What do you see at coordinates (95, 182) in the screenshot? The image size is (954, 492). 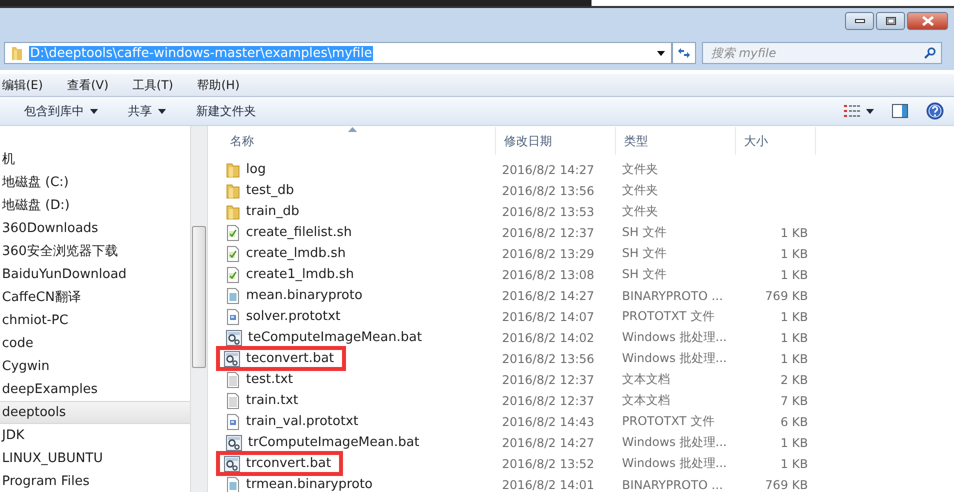 I see `sidebar-item: 地磁盘 (C:)` at bounding box center [95, 182].